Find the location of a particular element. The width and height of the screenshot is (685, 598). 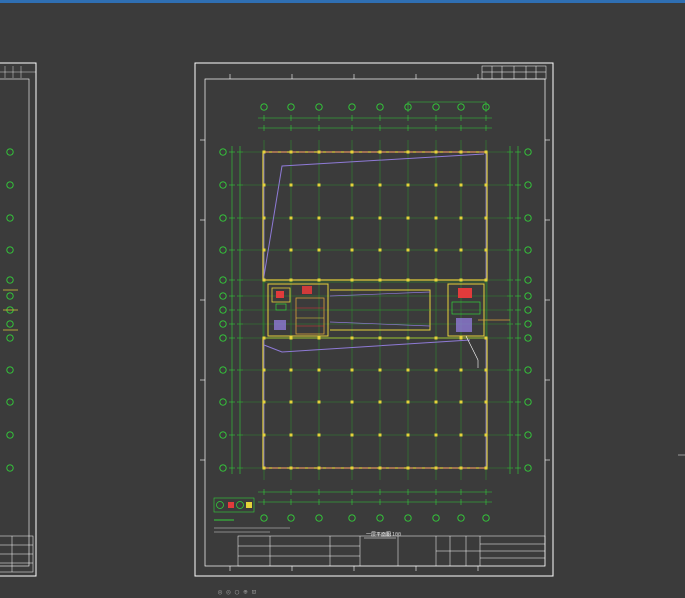

central-corridor is located at coordinates (386, 324).